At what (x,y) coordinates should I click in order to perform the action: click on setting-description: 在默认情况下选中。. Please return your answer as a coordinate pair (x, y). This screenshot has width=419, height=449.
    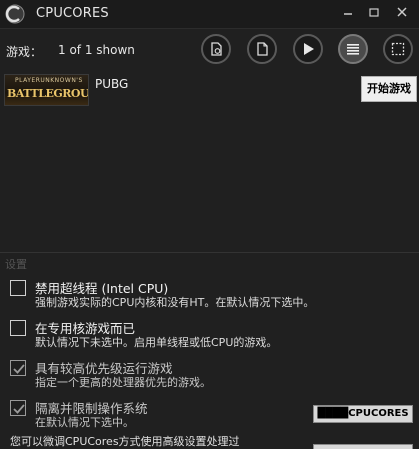
    Looking at the image, I should click on (84, 422).